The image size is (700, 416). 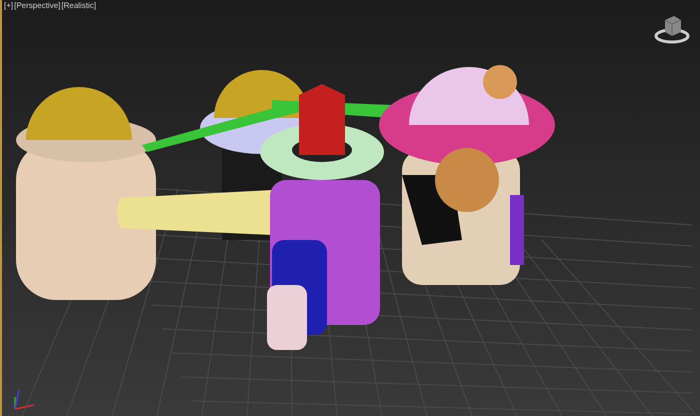 What do you see at coordinates (78, 6) in the screenshot?
I see `viewport-menu-label: [Realistic]` at bounding box center [78, 6].